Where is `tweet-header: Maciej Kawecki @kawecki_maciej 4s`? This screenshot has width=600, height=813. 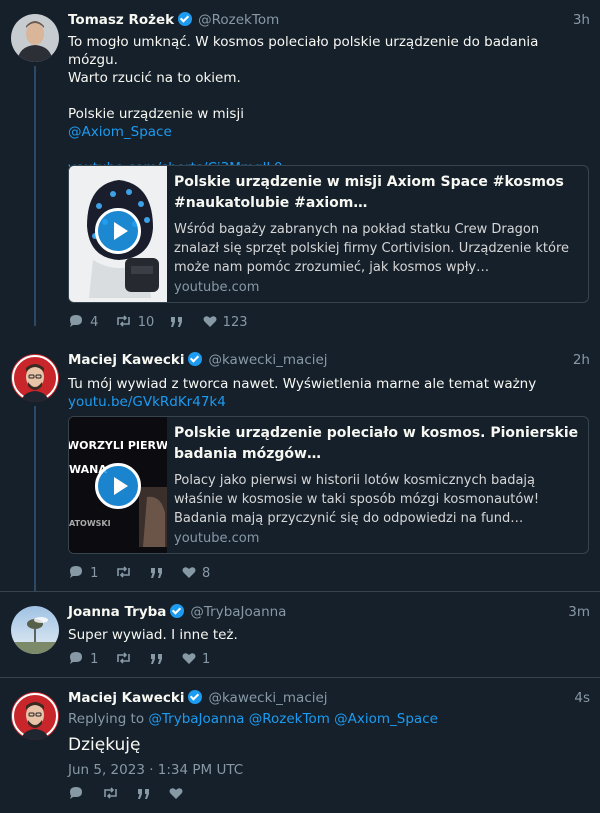 tweet-header: Maciej Kawecki @kawecki_maciej 4s is located at coordinates (329, 698).